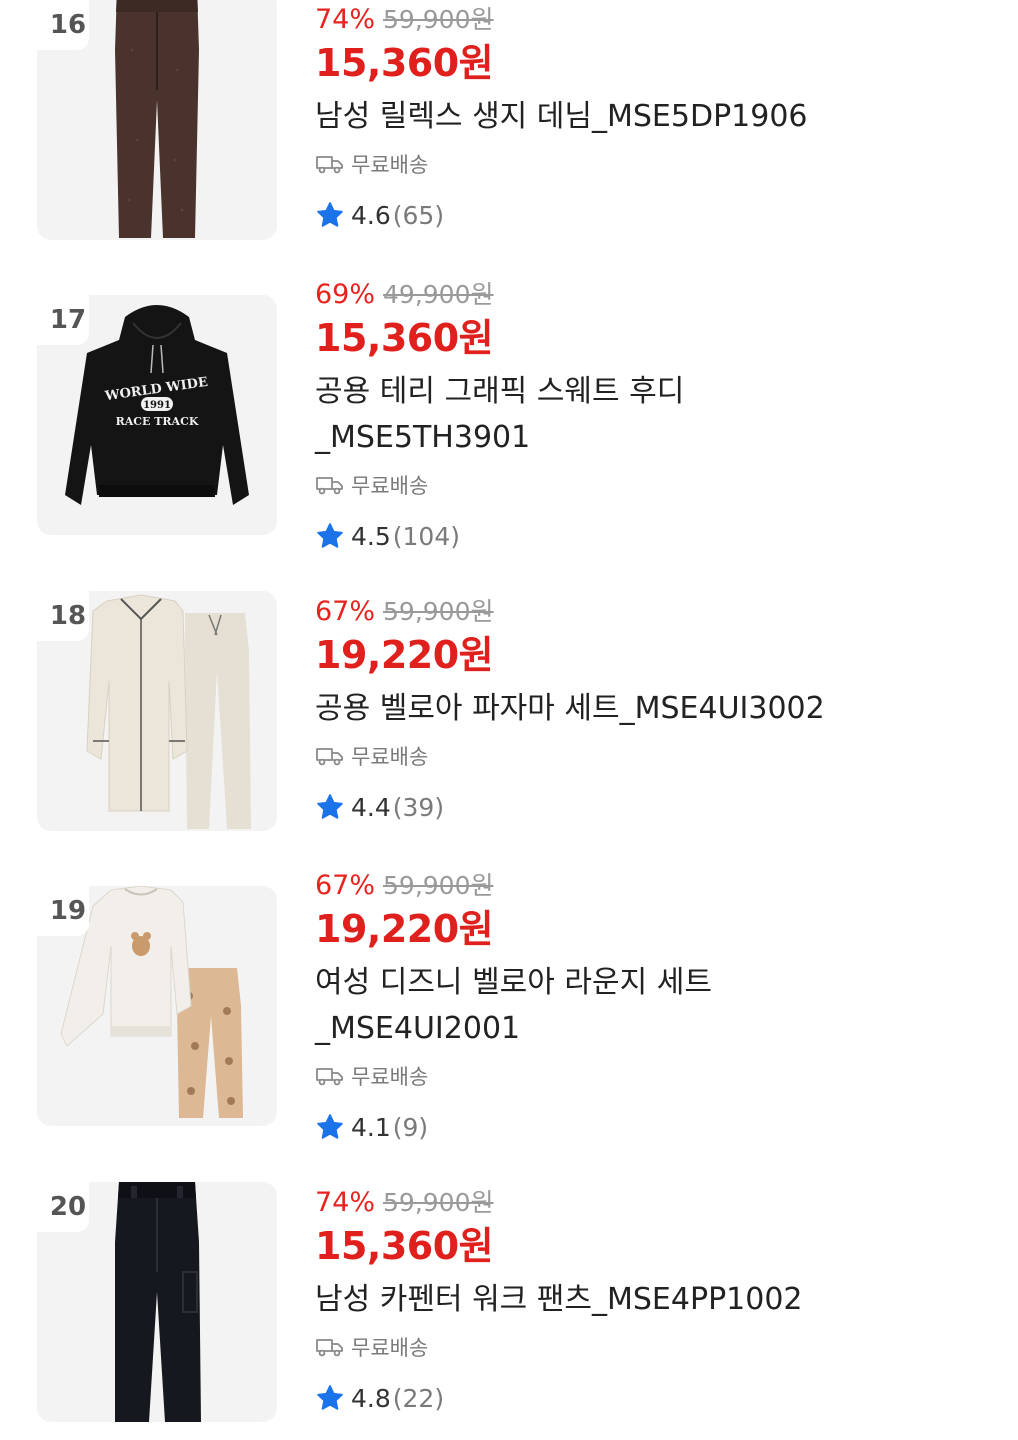 The image size is (1018, 1440). I want to click on discount-rate: 69%, so click(345, 294).